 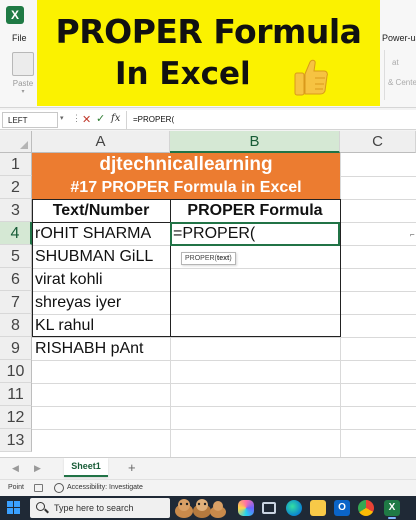 I want to click on row-header: 7, so click(x=16, y=302).